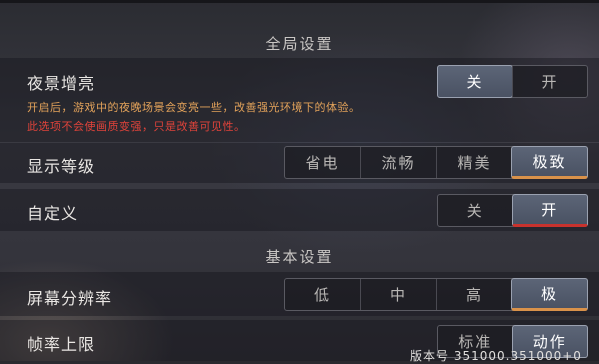 This screenshot has width=599, height=364. What do you see at coordinates (299, 43) in the screenshot?
I see `section-header-global: 全局设置` at bounding box center [299, 43].